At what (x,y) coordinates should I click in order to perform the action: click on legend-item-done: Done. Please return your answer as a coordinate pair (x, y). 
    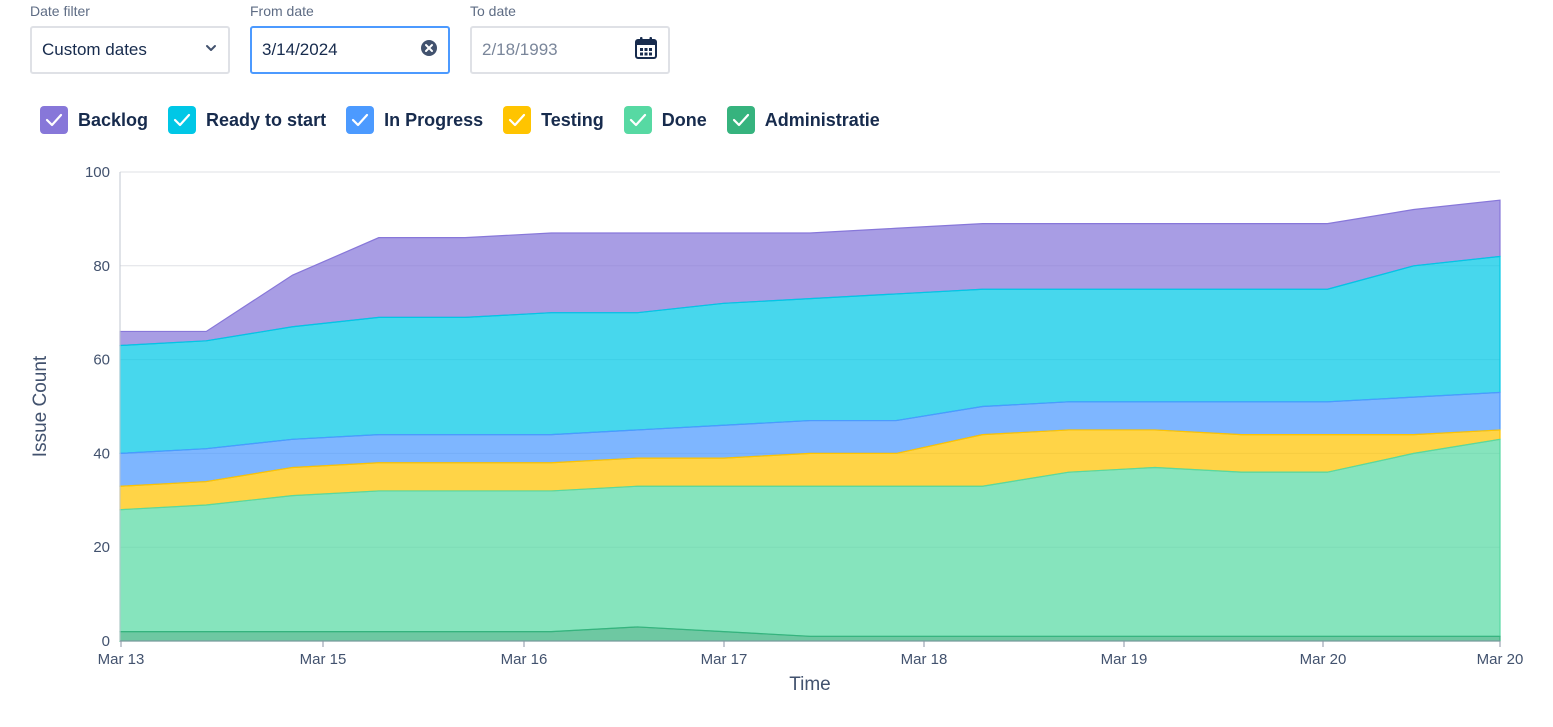
    Looking at the image, I should click on (665, 120).